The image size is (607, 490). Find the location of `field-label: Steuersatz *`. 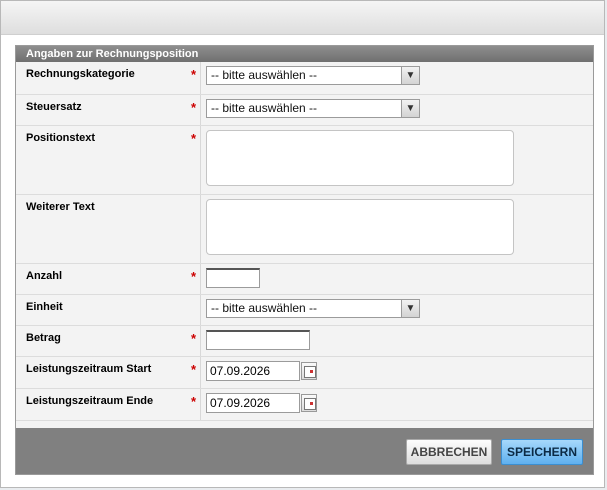

field-label: Steuersatz * is located at coordinates (108, 110).